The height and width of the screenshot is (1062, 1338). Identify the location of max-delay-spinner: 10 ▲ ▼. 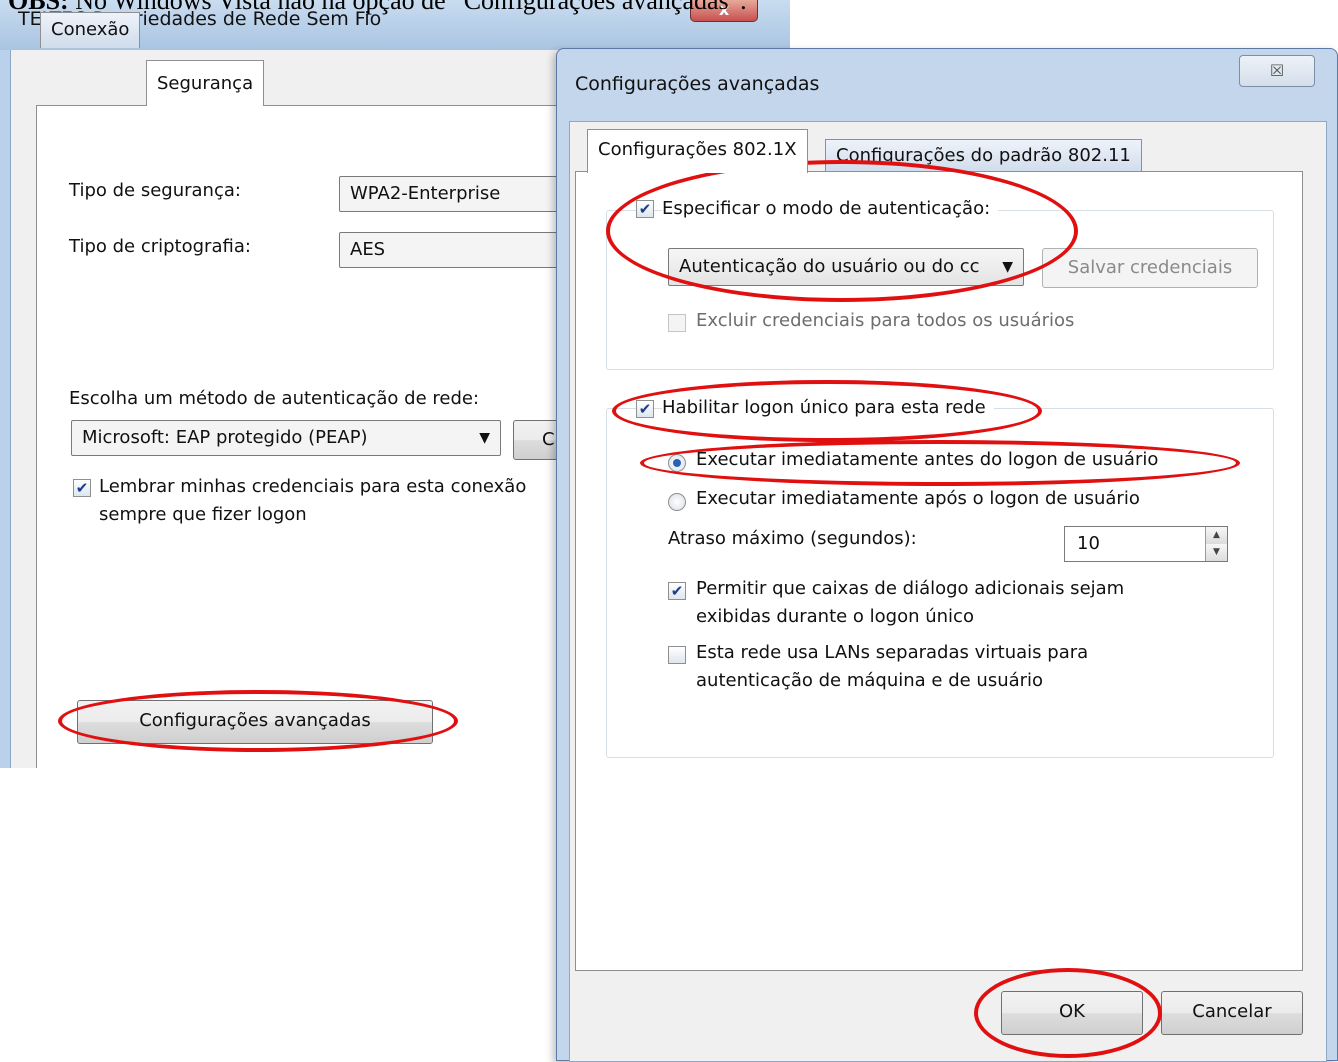
(1146, 544).